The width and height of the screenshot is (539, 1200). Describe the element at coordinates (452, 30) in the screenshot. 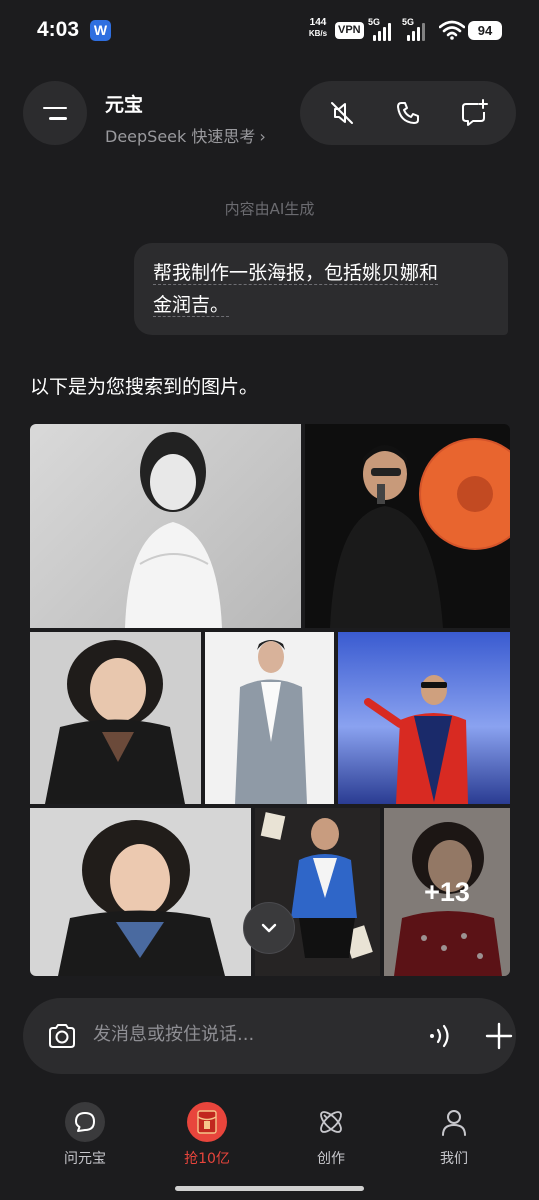

I see `wifi-icon` at that location.